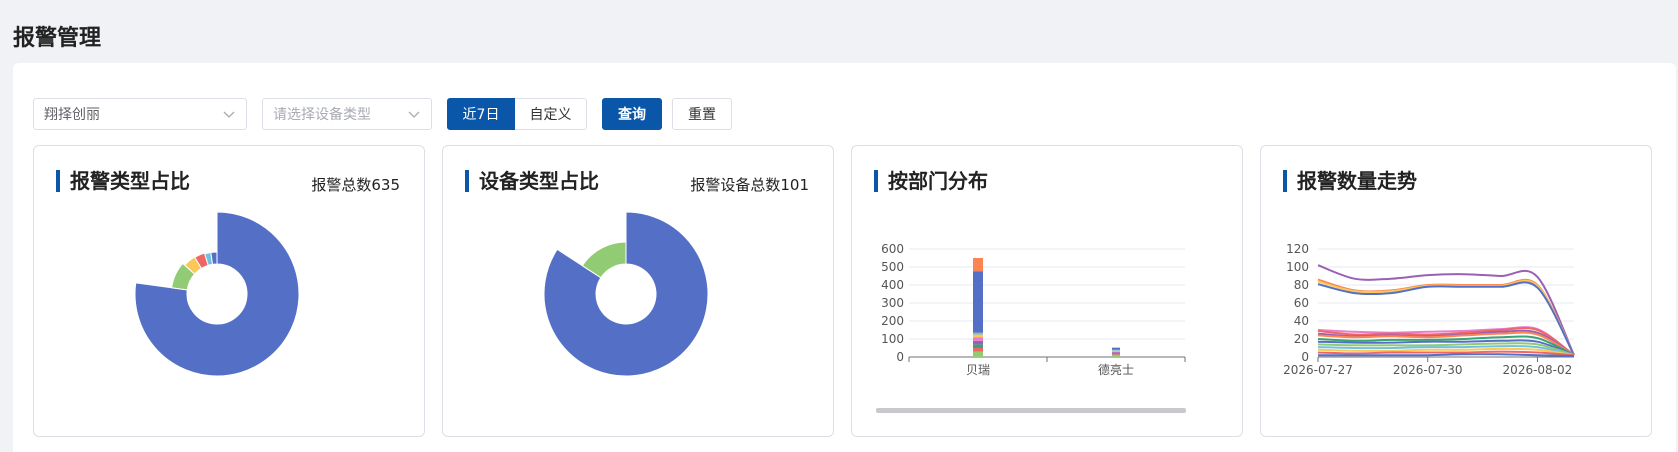 The height and width of the screenshot is (452, 1678). What do you see at coordinates (481, 114) in the screenshot?
I see `tab-last-7-days: 近7日` at bounding box center [481, 114].